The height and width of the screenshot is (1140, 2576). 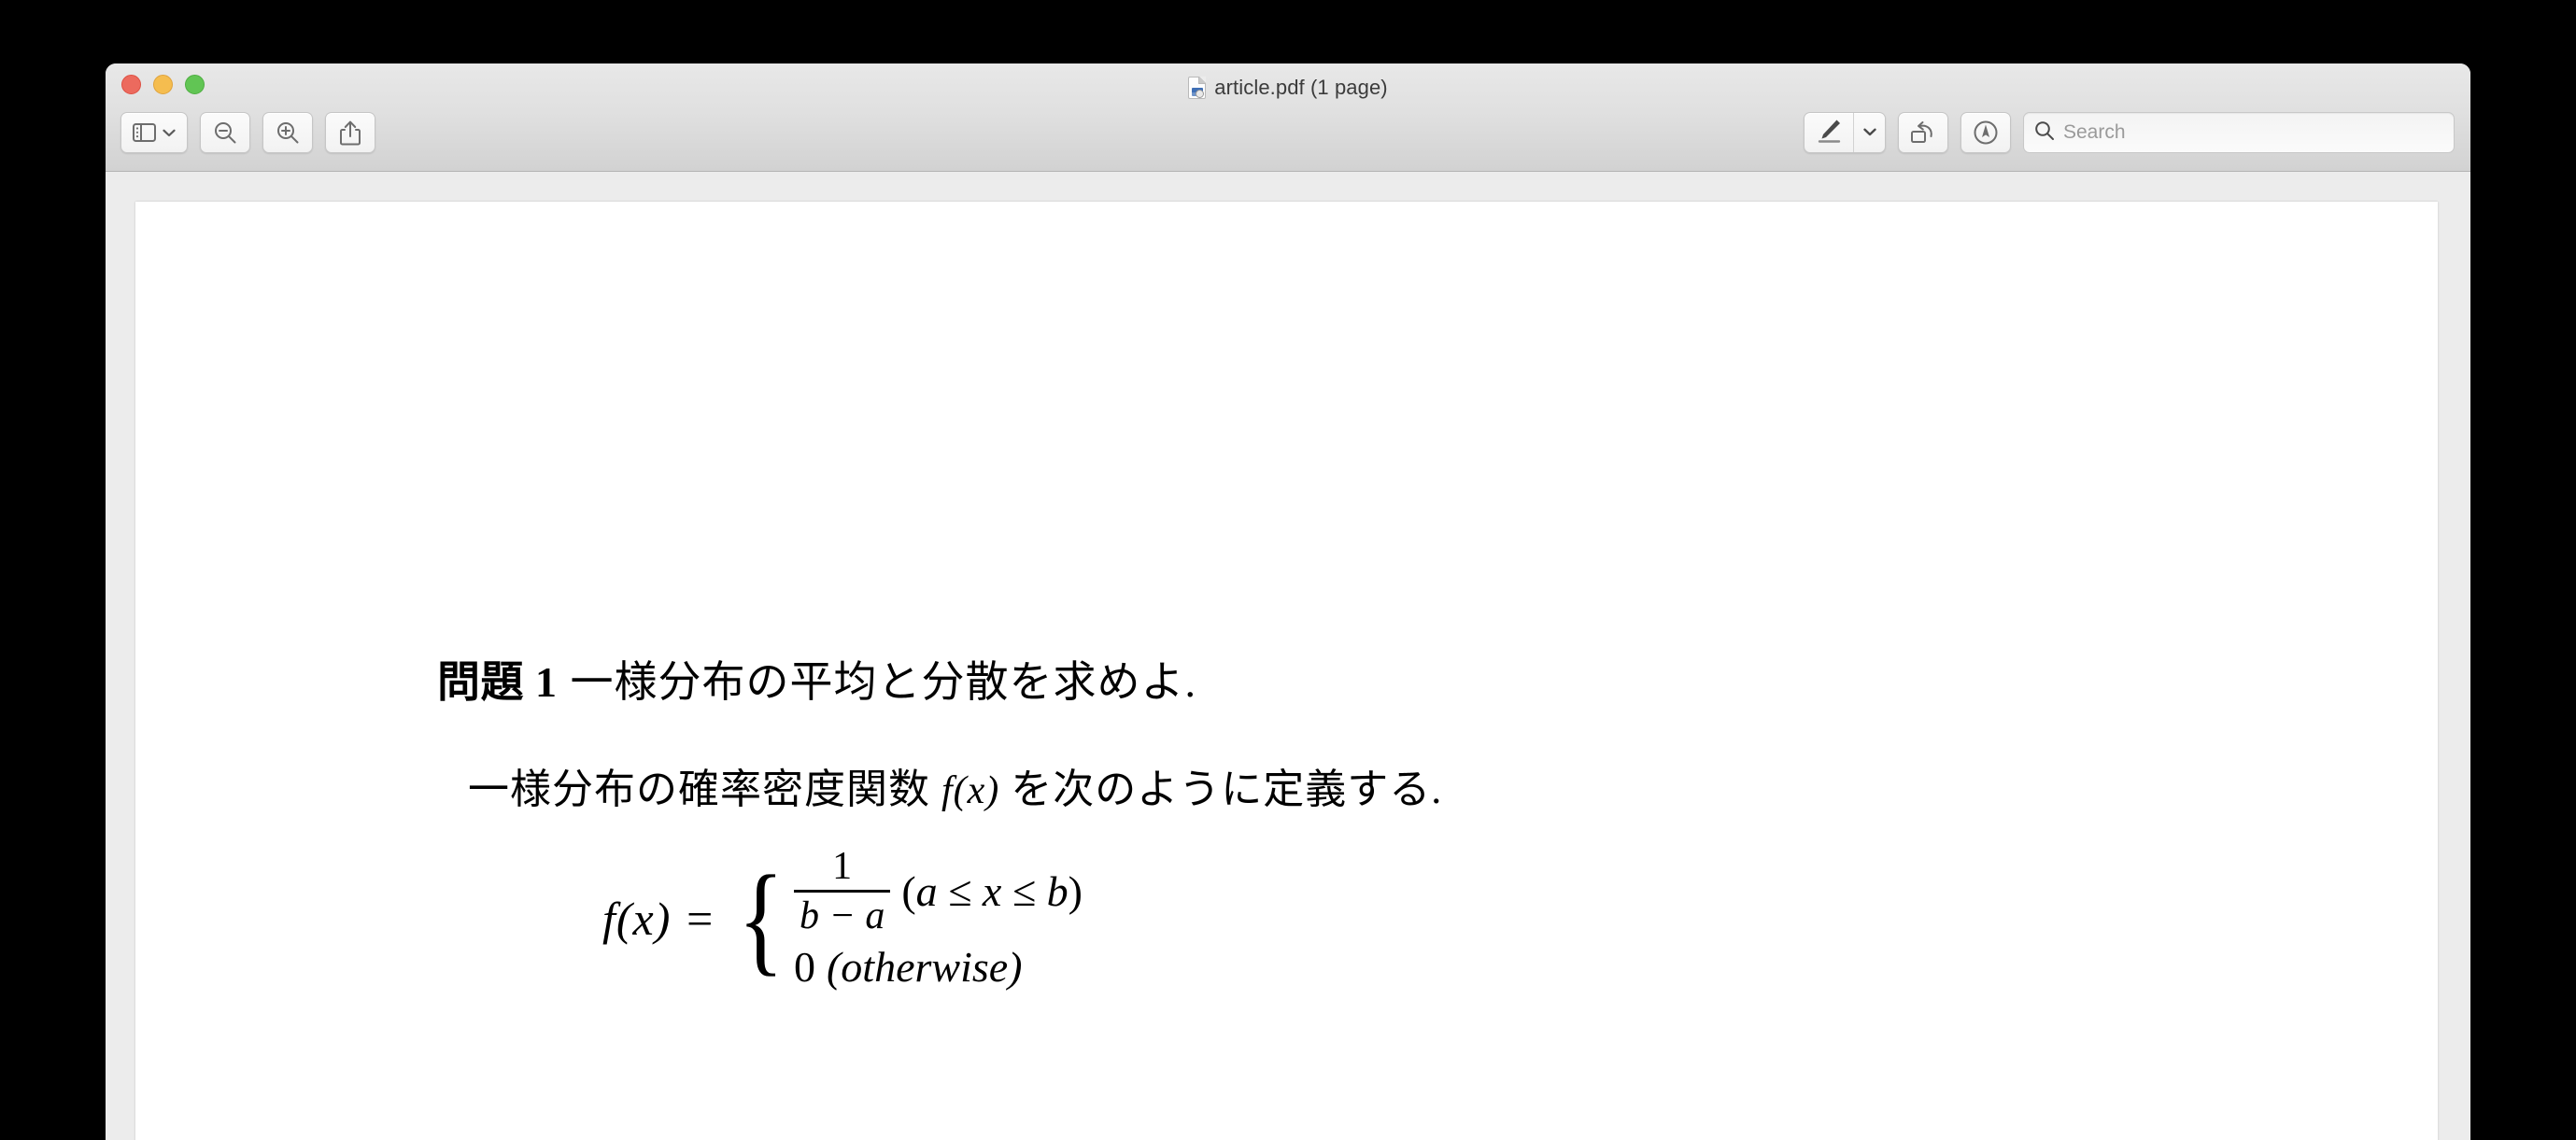 I want to click on problem-heading: 問題 1 一様分布の平均と分散を求めよ., so click(x=816, y=682).